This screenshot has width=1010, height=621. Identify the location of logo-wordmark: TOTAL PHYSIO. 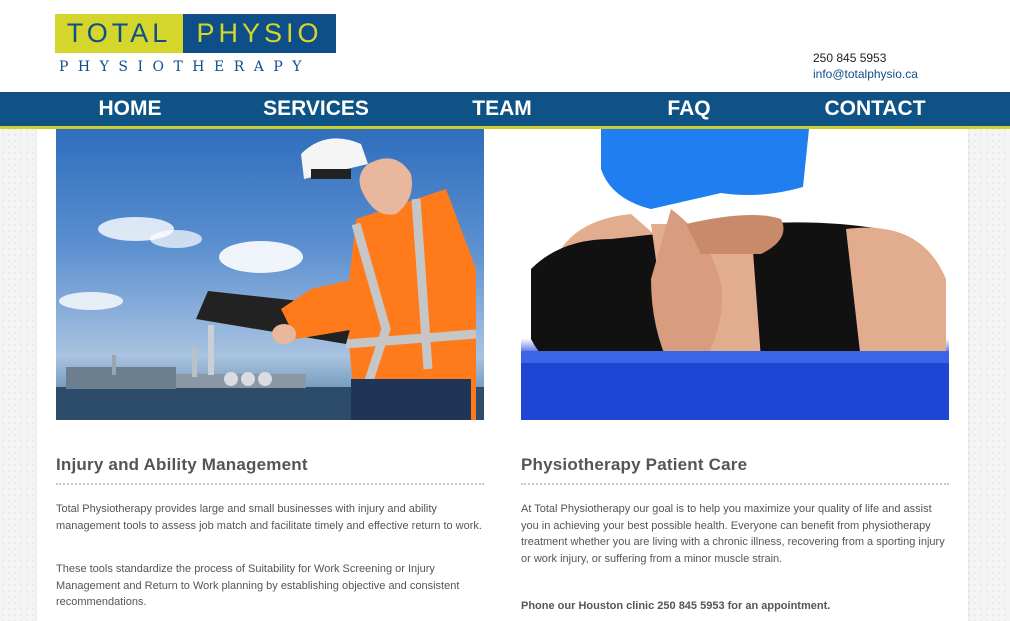
(195, 33).